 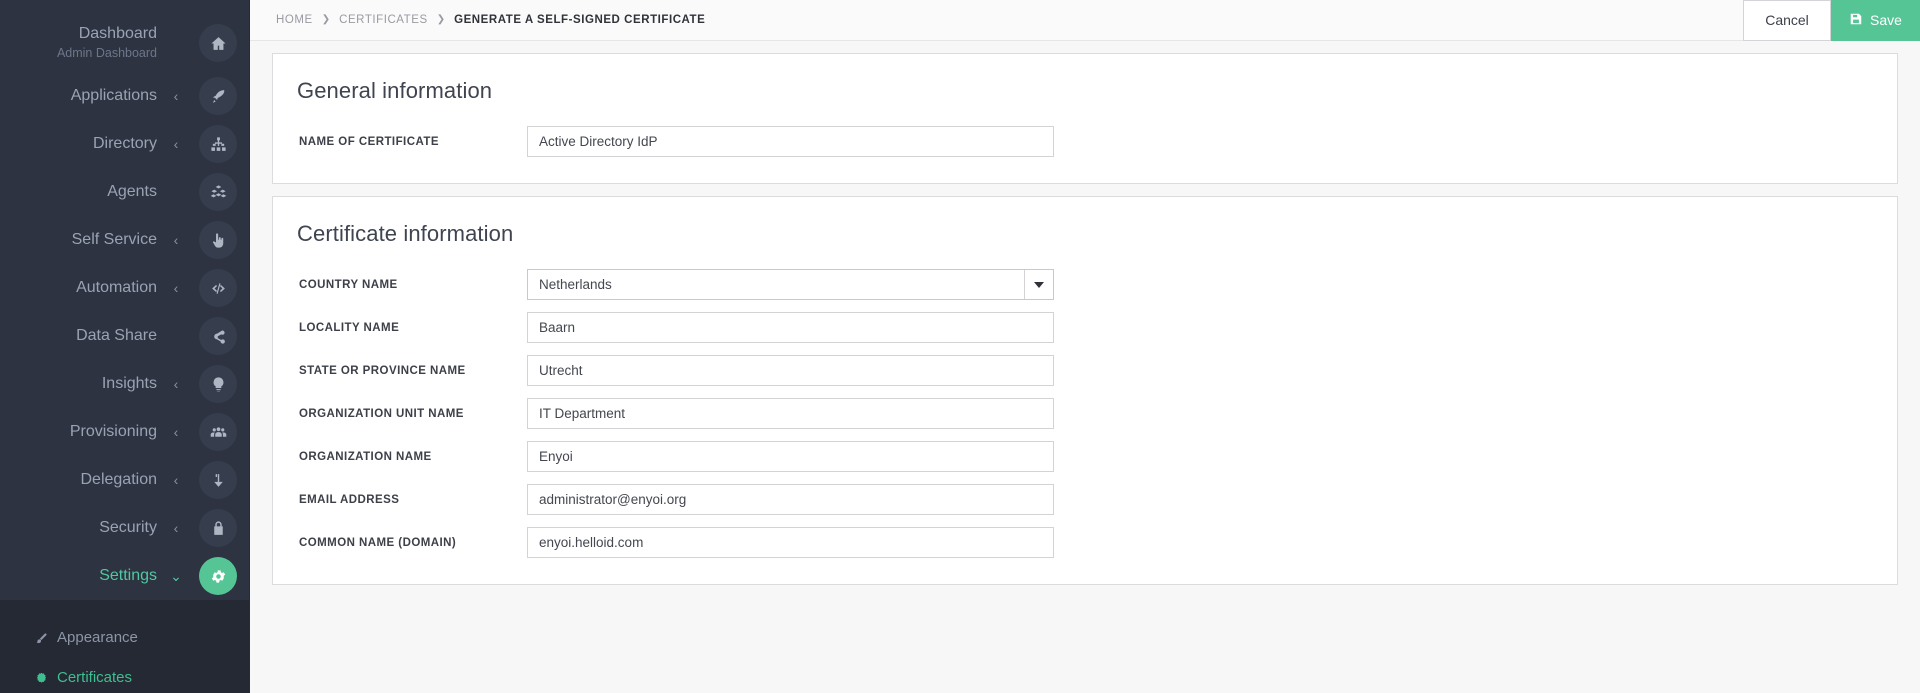 What do you see at coordinates (1085, 327) in the screenshot?
I see `form-row-locality-name: Locality name` at bounding box center [1085, 327].